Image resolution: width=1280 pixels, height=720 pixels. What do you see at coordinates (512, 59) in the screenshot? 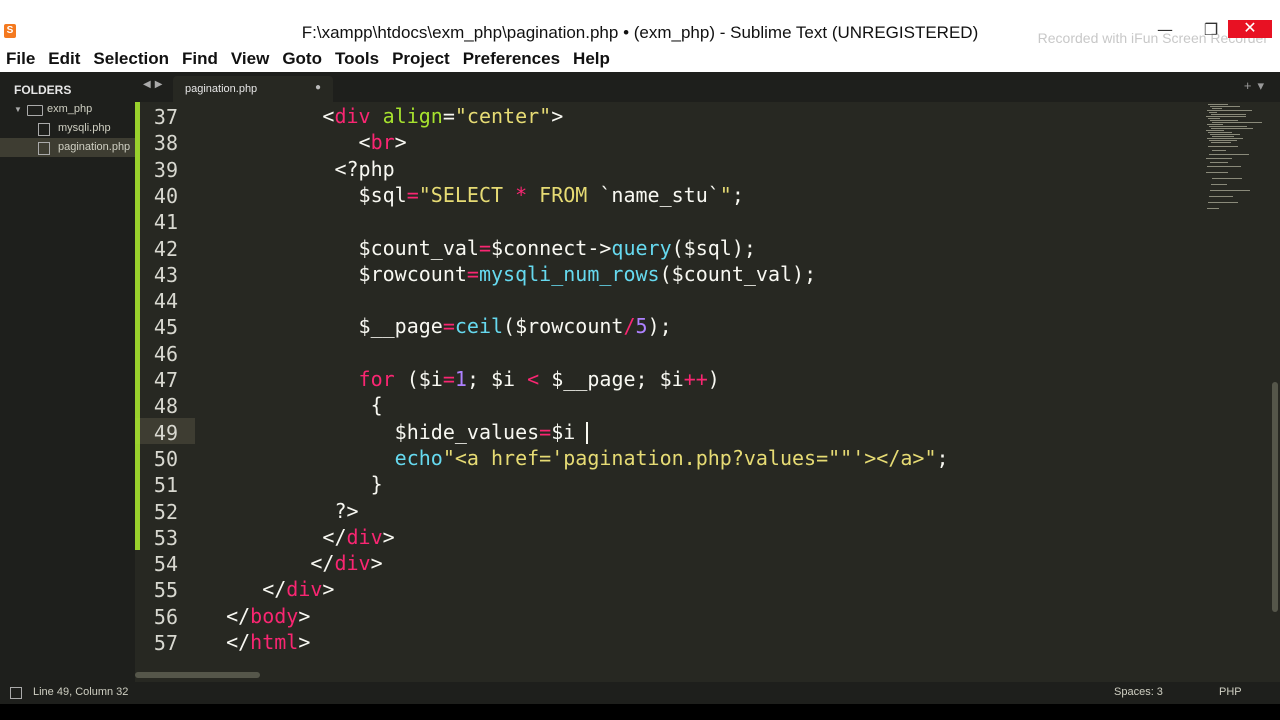
I see `menu-preferences: Preferences` at bounding box center [512, 59].